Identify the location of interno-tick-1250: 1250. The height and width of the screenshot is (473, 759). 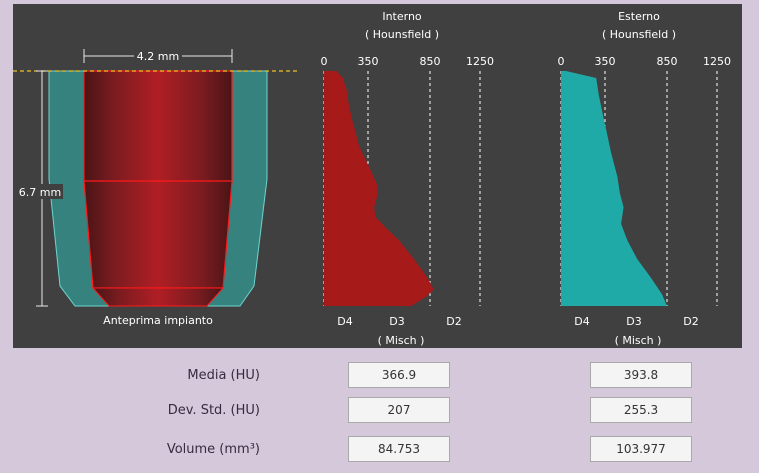
(480, 61).